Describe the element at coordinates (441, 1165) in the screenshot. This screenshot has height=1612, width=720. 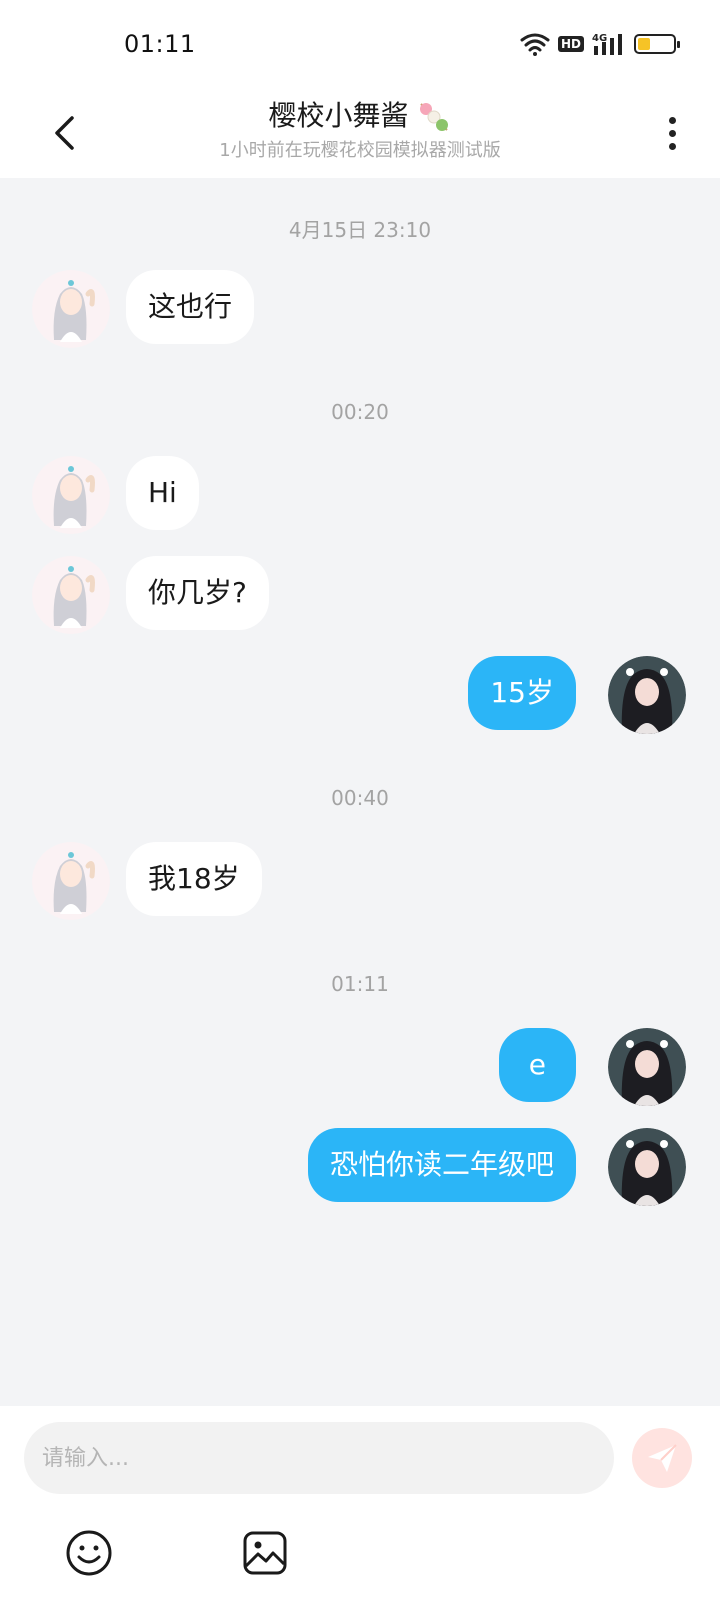
I see `message-bubble-outgoing: 恐怕你读二年级吧` at that location.